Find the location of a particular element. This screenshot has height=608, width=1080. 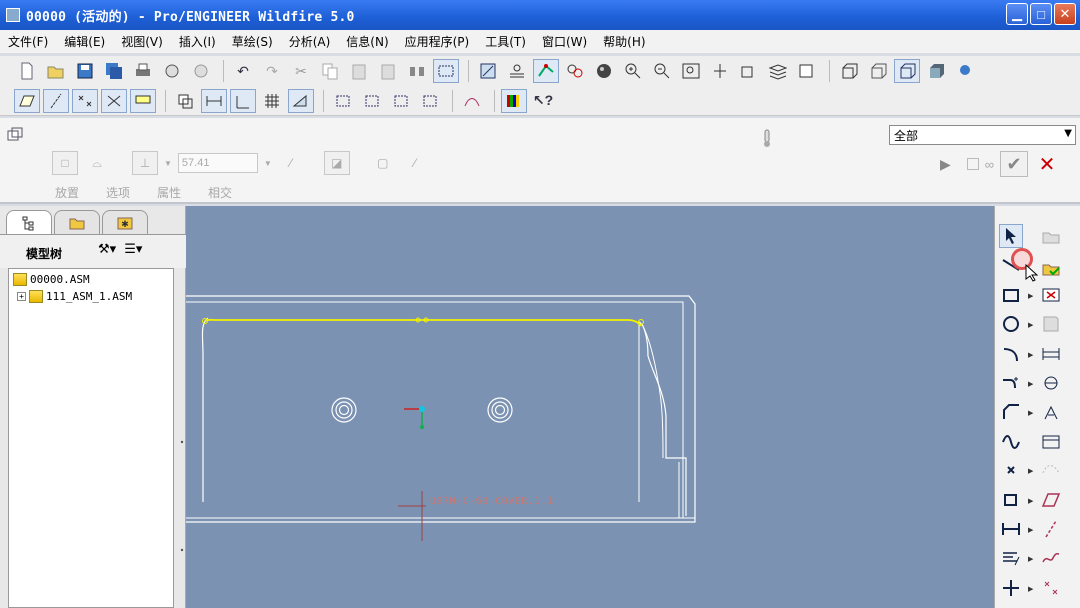

hidden-line-icon is located at coordinates (878, 71).